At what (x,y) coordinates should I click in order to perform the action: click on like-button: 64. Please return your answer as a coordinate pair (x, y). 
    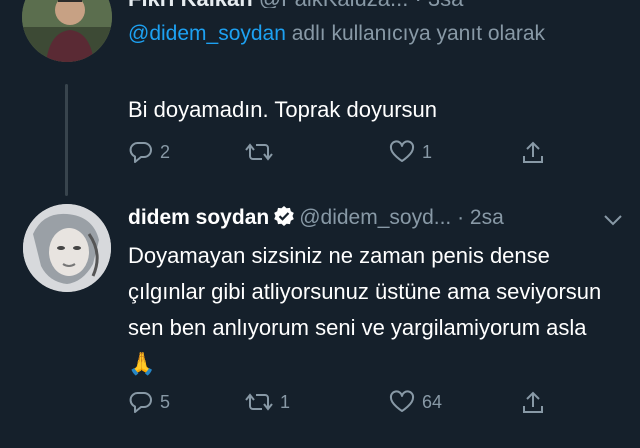
    Looking at the image, I should click on (415, 402).